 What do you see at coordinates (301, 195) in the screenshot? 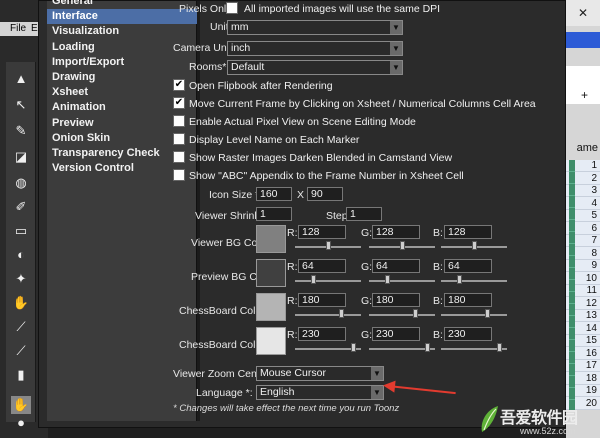
I see `icon-size-x-label: X` at bounding box center [301, 195].